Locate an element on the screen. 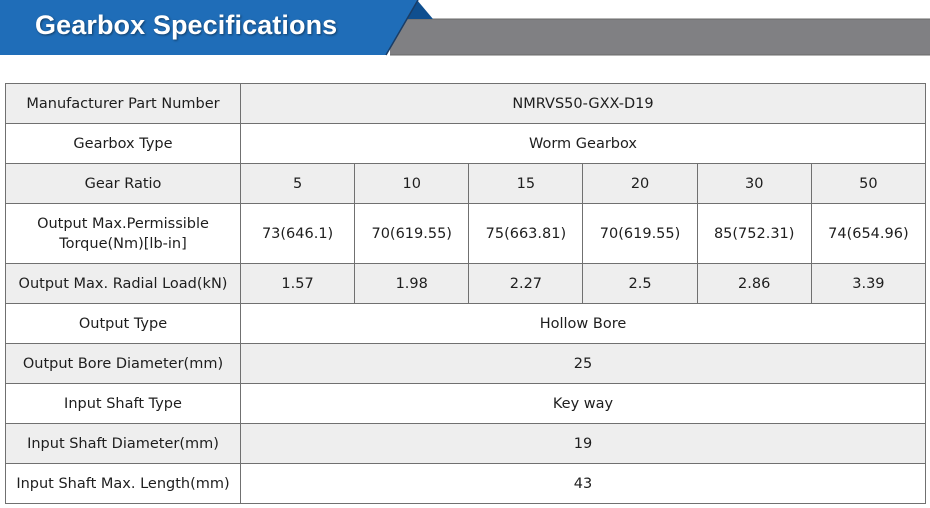 The image size is (930, 508). gear-ratio-cell: 15 is located at coordinates (526, 183).